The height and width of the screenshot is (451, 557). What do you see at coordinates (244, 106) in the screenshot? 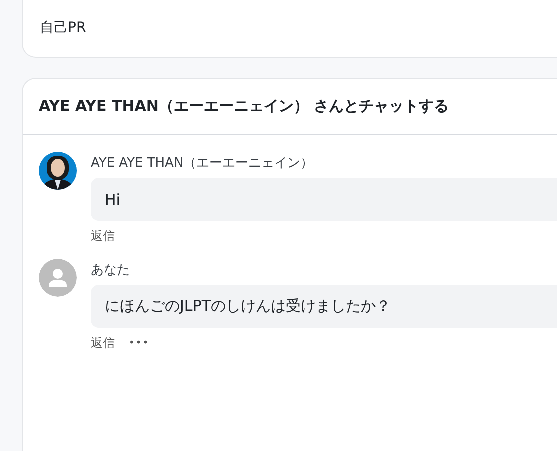
I see `chat-title: AYE AYE THAN（エーエーニェイン） さんとチャットする` at bounding box center [244, 106].